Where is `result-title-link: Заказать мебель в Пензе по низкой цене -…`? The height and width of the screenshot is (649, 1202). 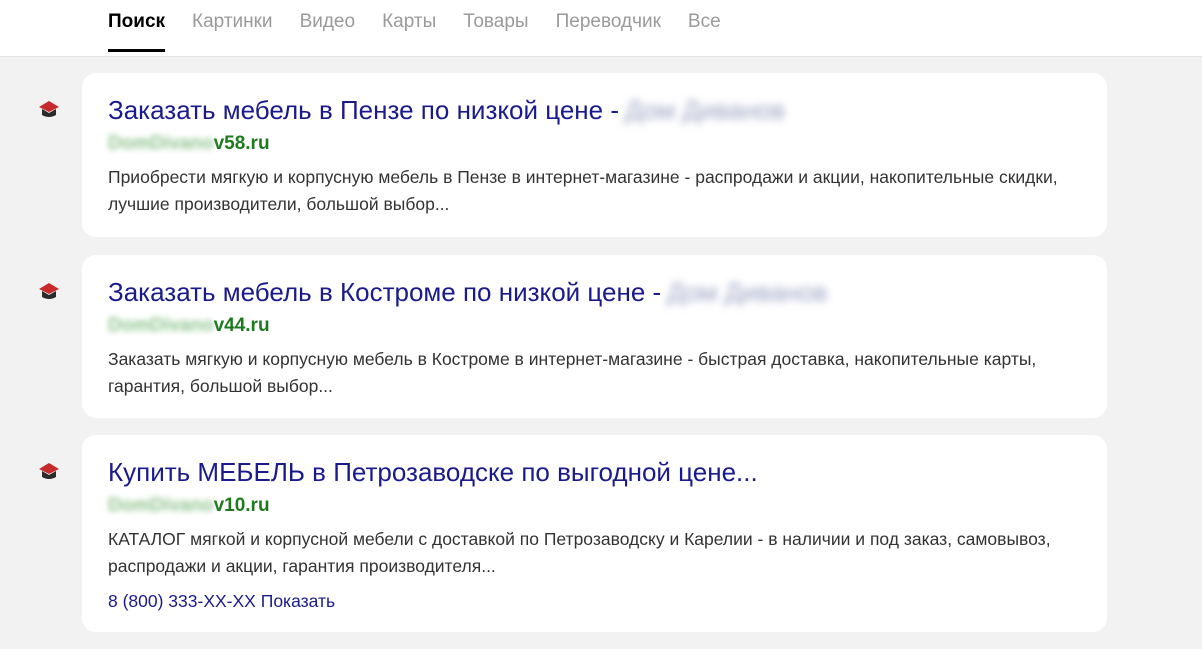 result-title-link: Заказать мебель в Пензе по низкой цене -… is located at coordinates (446, 110).